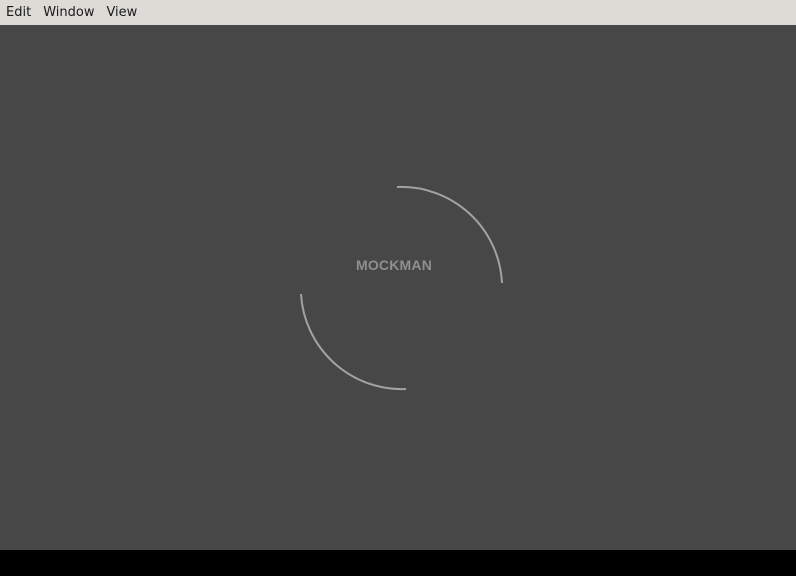 The height and width of the screenshot is (576, 796). I want to click on menu-window: Window, so click(68, 12).